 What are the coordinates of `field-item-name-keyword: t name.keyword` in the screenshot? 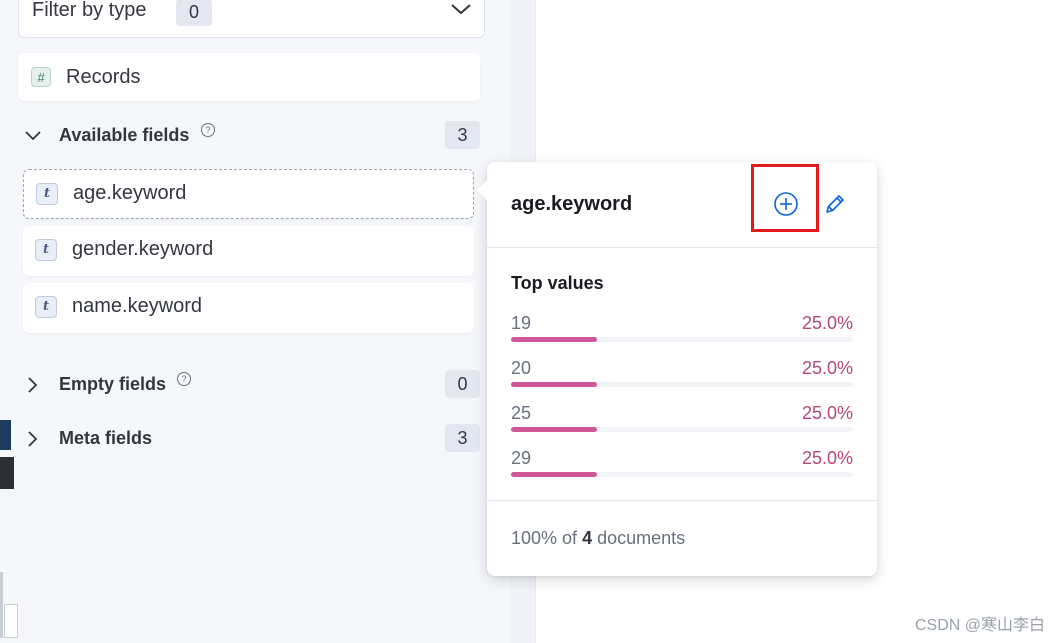 It's located at (248, 308).